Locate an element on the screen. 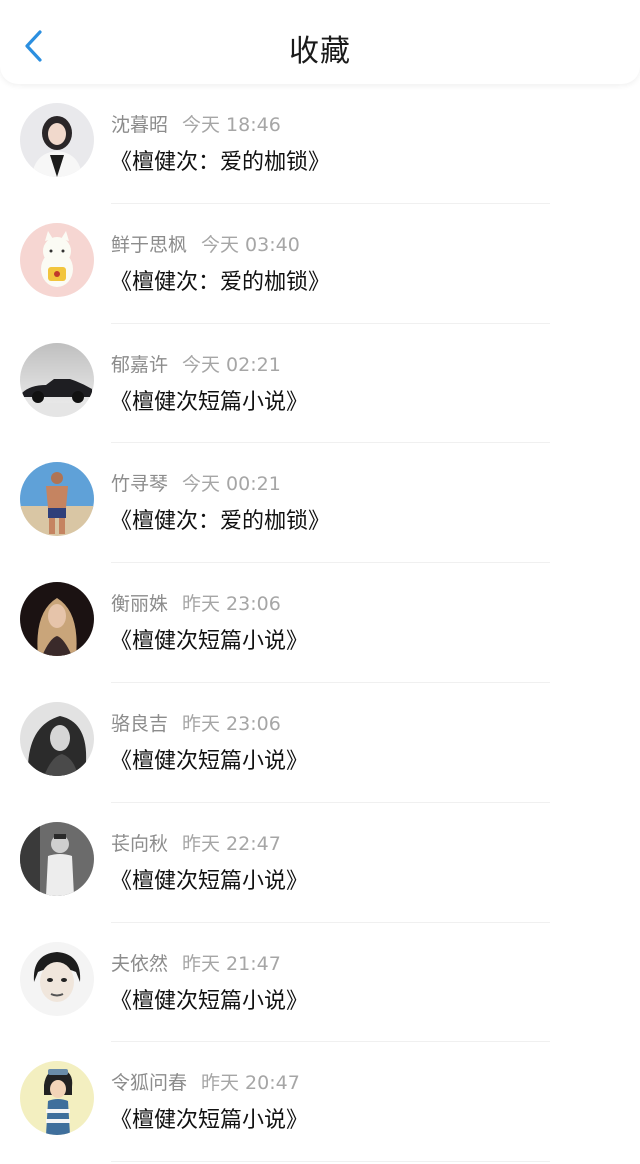 Image resolution: width=640 pixels, height=1164 pixels. list-item: 令狐问春 昨天 20:47 《檀健次短篇小说》 is located at coordinates (320, 1102).